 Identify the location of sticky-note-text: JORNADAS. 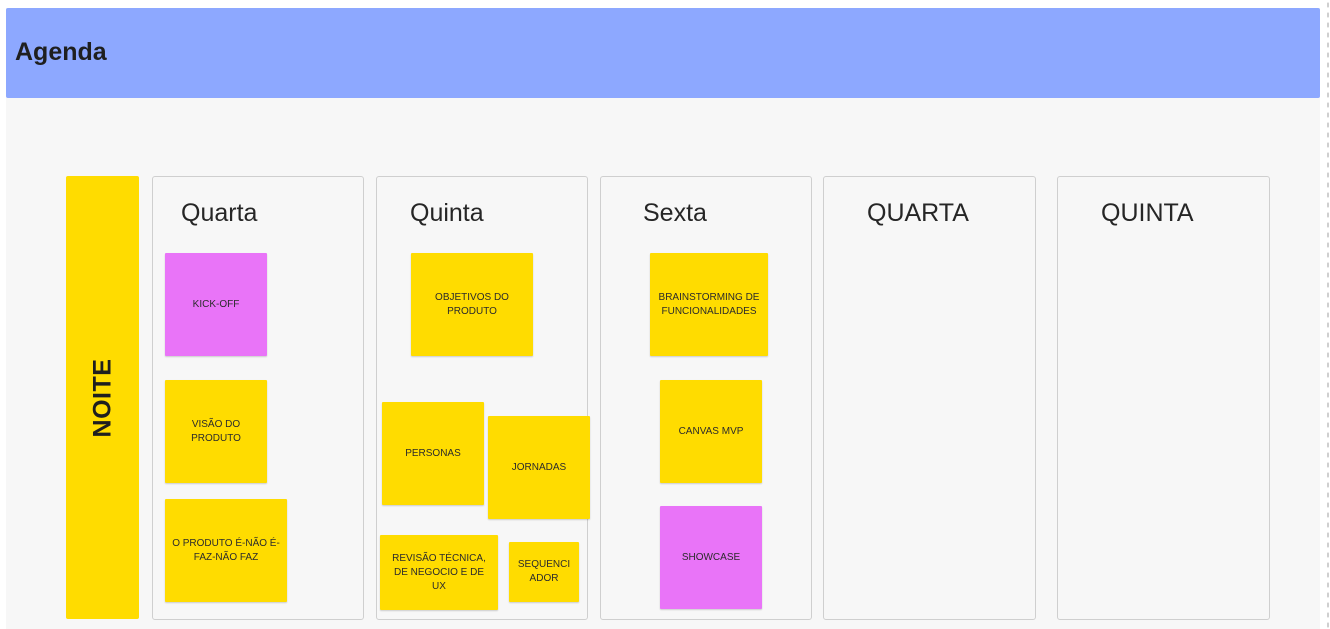
(539, 467).